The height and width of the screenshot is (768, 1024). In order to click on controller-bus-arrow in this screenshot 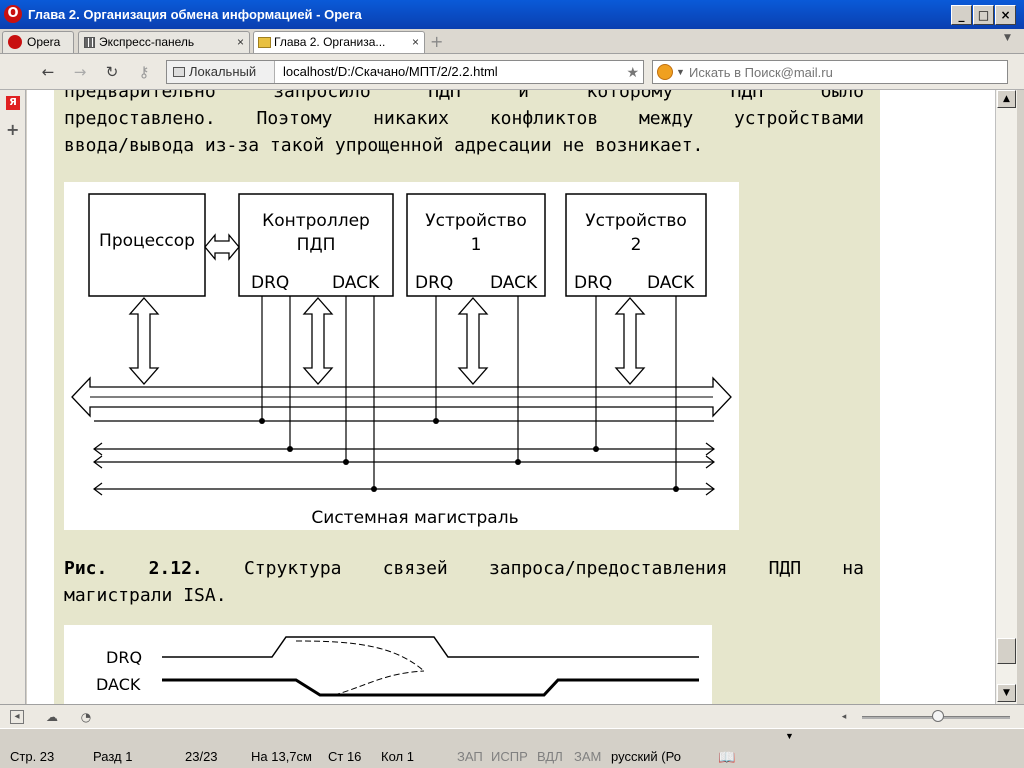, I will do `click(318, 341)`.